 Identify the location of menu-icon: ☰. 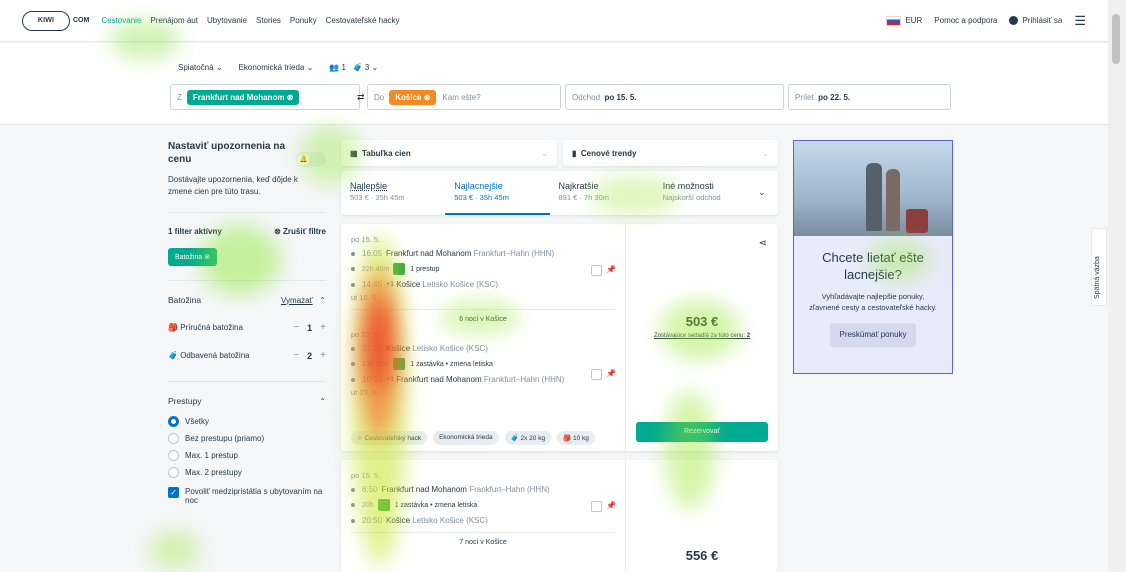
(1080, 21).